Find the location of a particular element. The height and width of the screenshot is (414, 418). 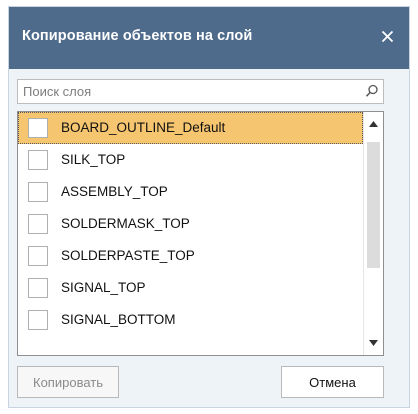

layer-label: SOLDERPASTE_TOP is located at coordinates (128, 255).